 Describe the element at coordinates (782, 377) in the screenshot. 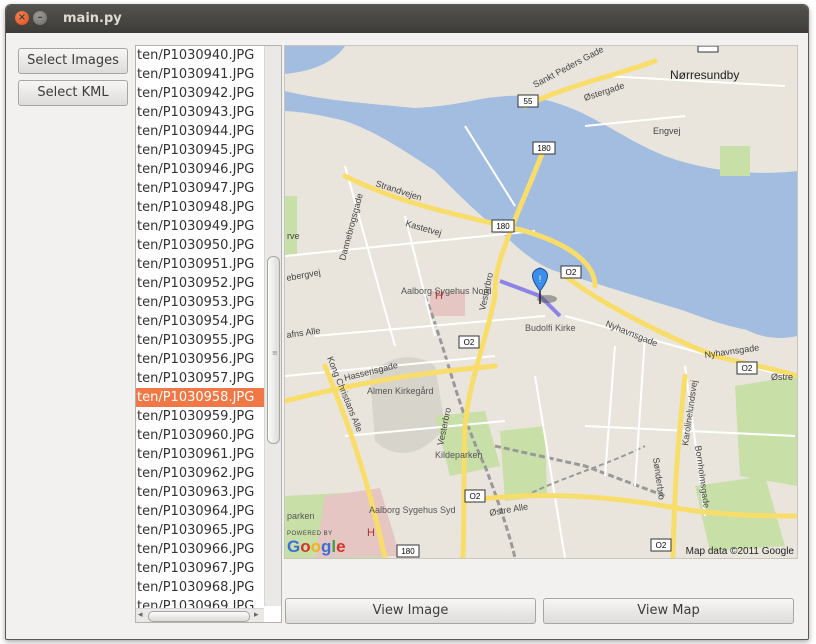

I see `street-label: Østre` at that location.